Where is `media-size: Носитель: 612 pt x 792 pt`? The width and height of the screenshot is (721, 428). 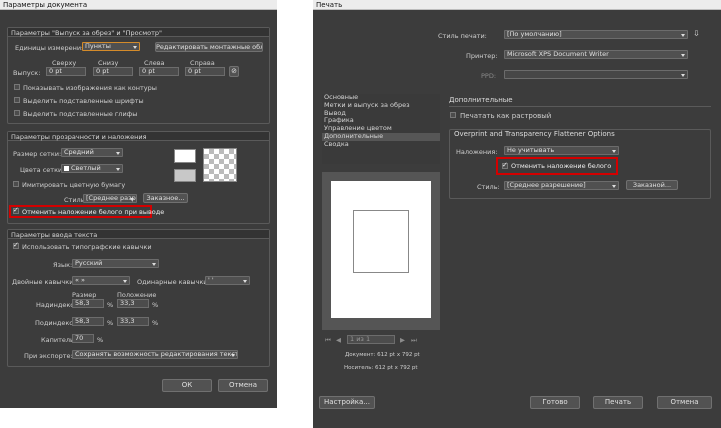 media-size: Носитель: 612 pt x 792 pt is located at coordinates (381, 368).